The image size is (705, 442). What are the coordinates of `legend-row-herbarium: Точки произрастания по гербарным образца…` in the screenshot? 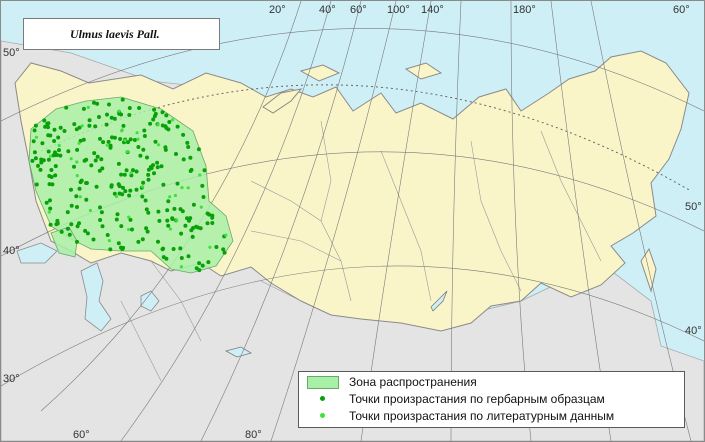 It's located at (491, 399).